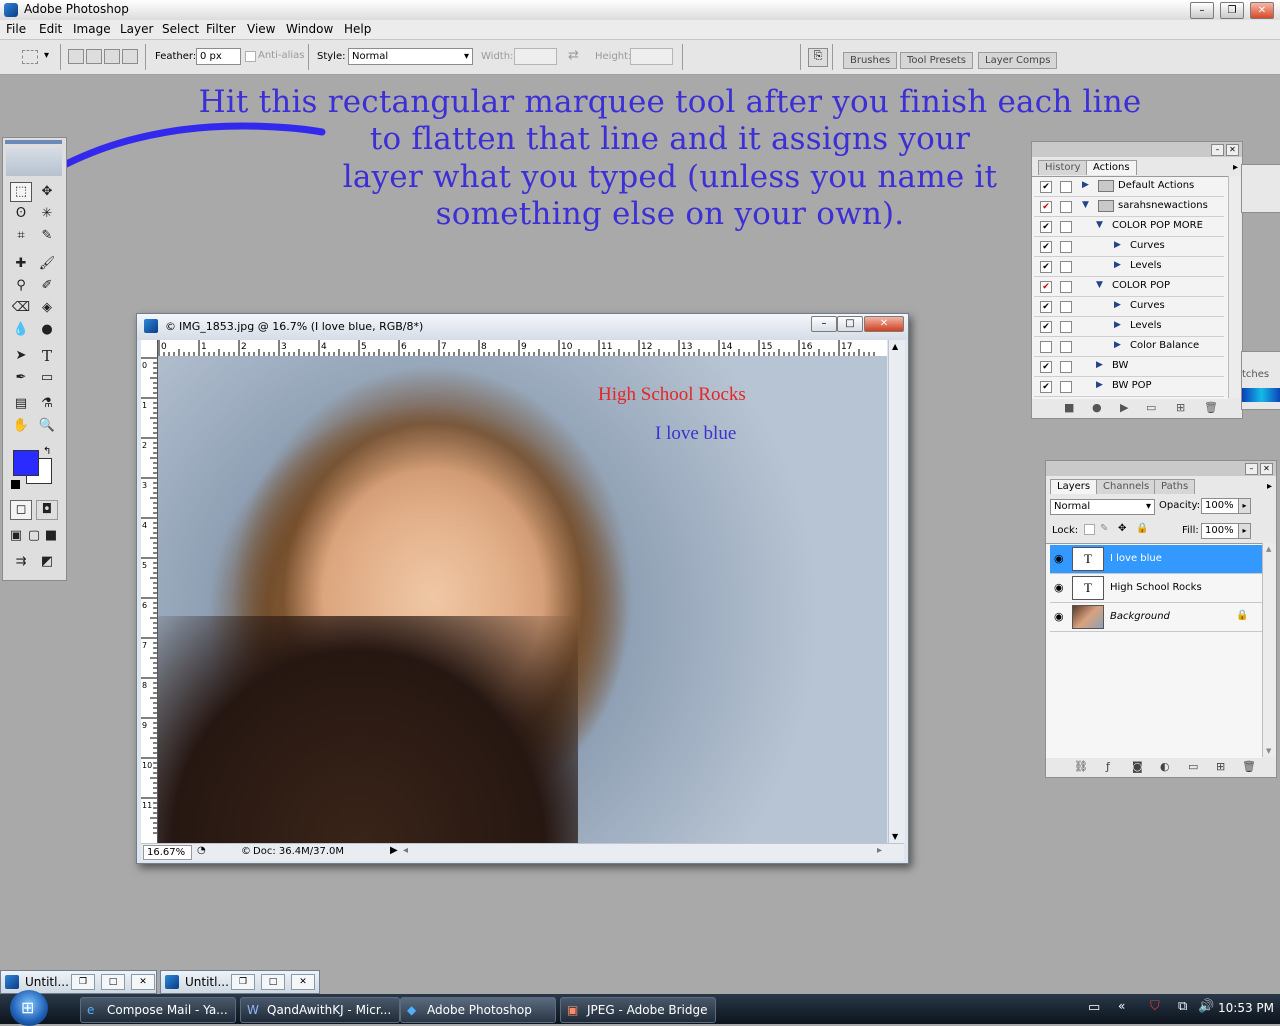 This screenshot has height=1026, width=1280. Describe the element at coordinates (201, 850) in the screenshot. I see `preview-icon: ◔` at that location.